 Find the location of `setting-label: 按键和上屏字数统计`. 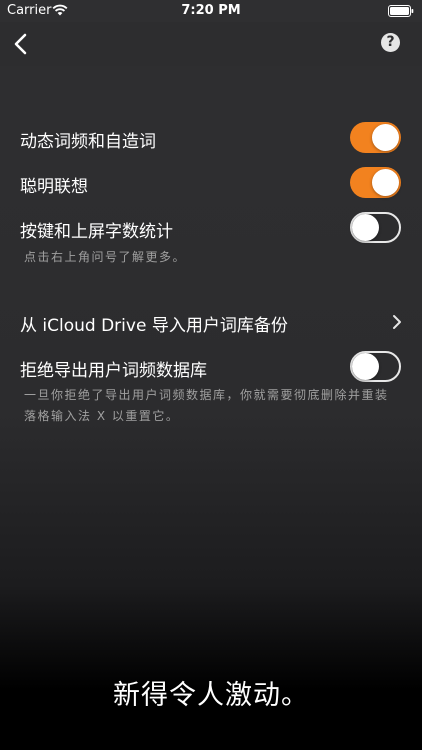

setting-label: 按键和上屏字数统计 is located at coordinates (96, 232).